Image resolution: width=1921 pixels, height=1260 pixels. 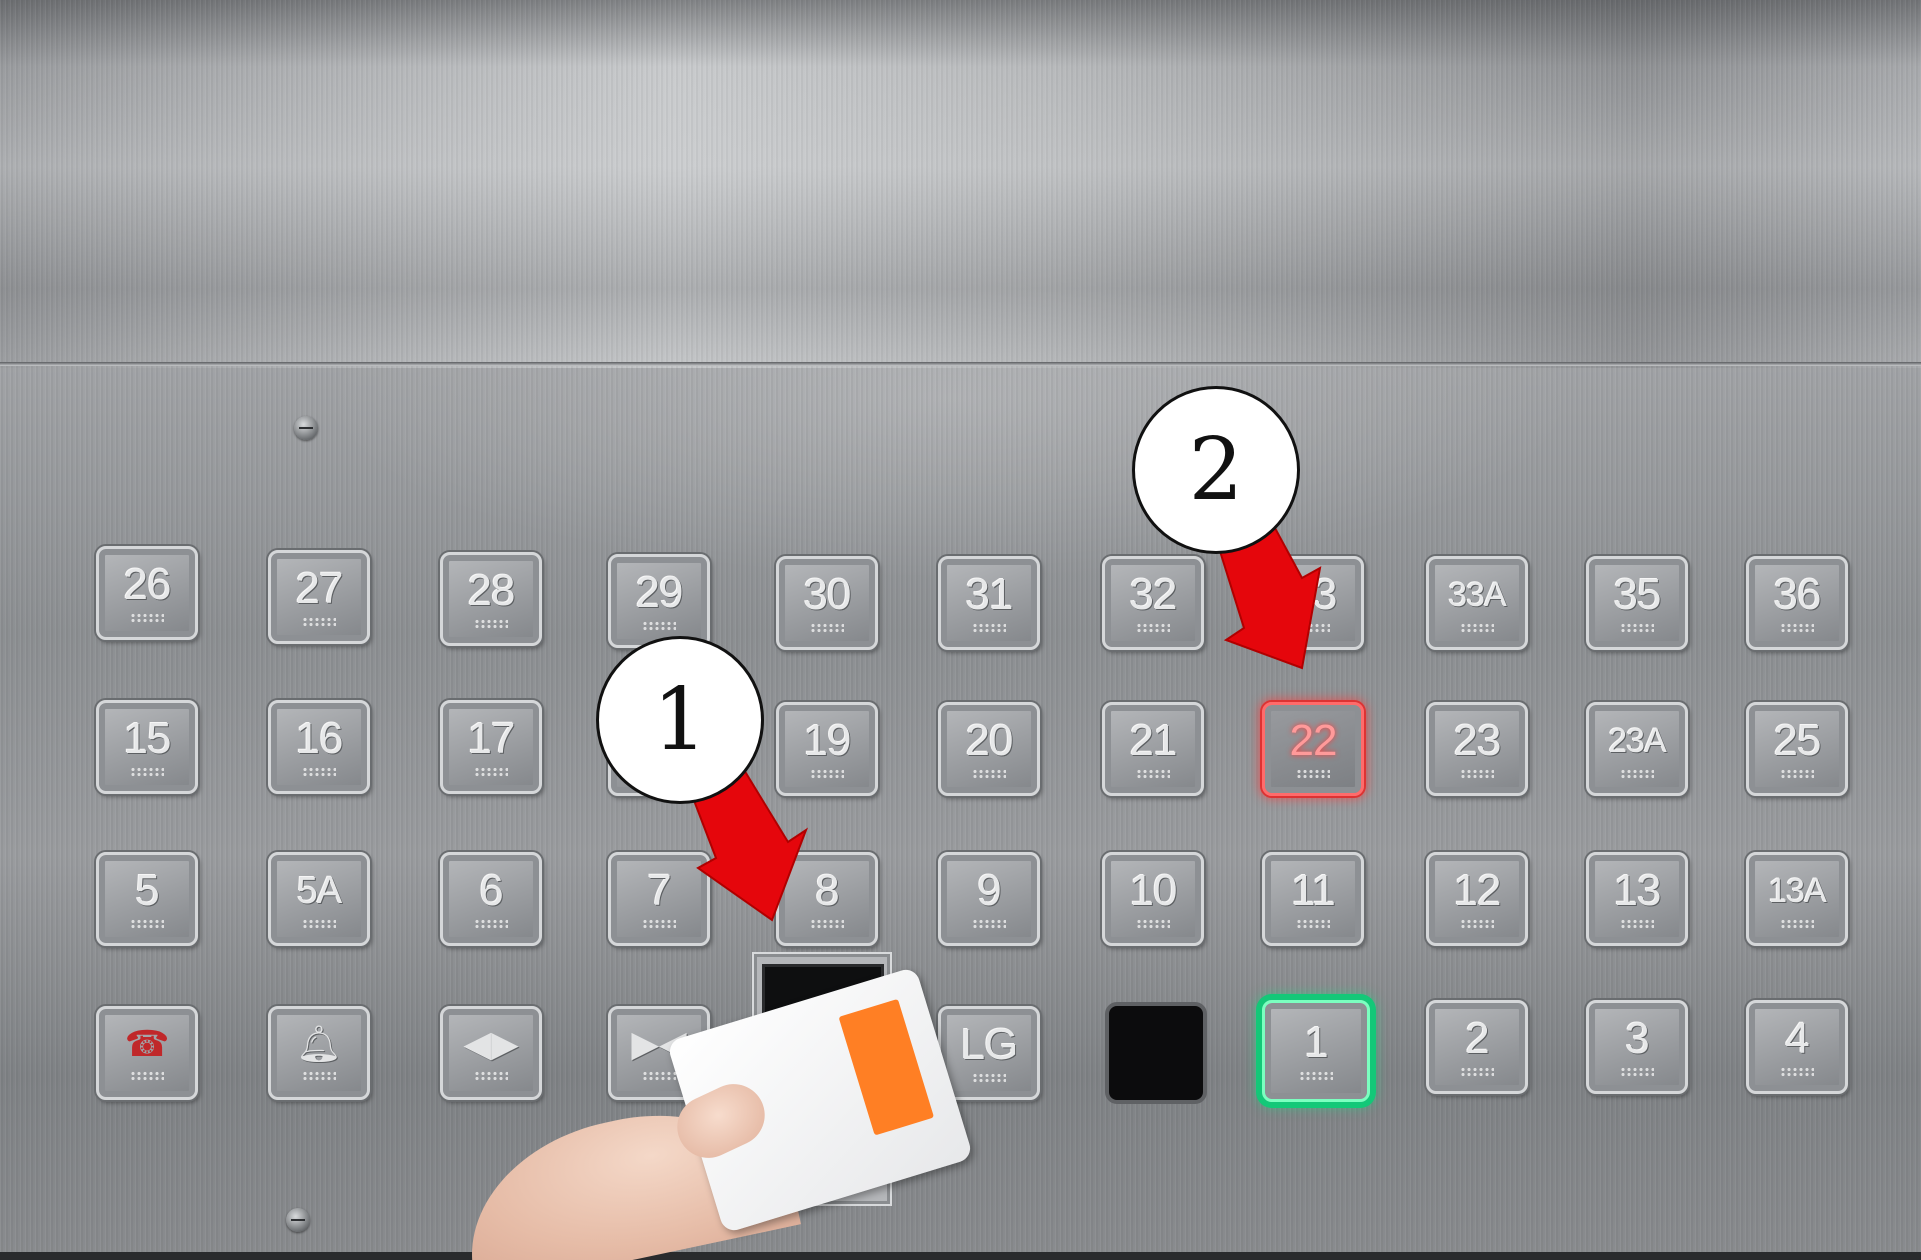 I want to click on floor-label: 19, so click(x=827, y=740).